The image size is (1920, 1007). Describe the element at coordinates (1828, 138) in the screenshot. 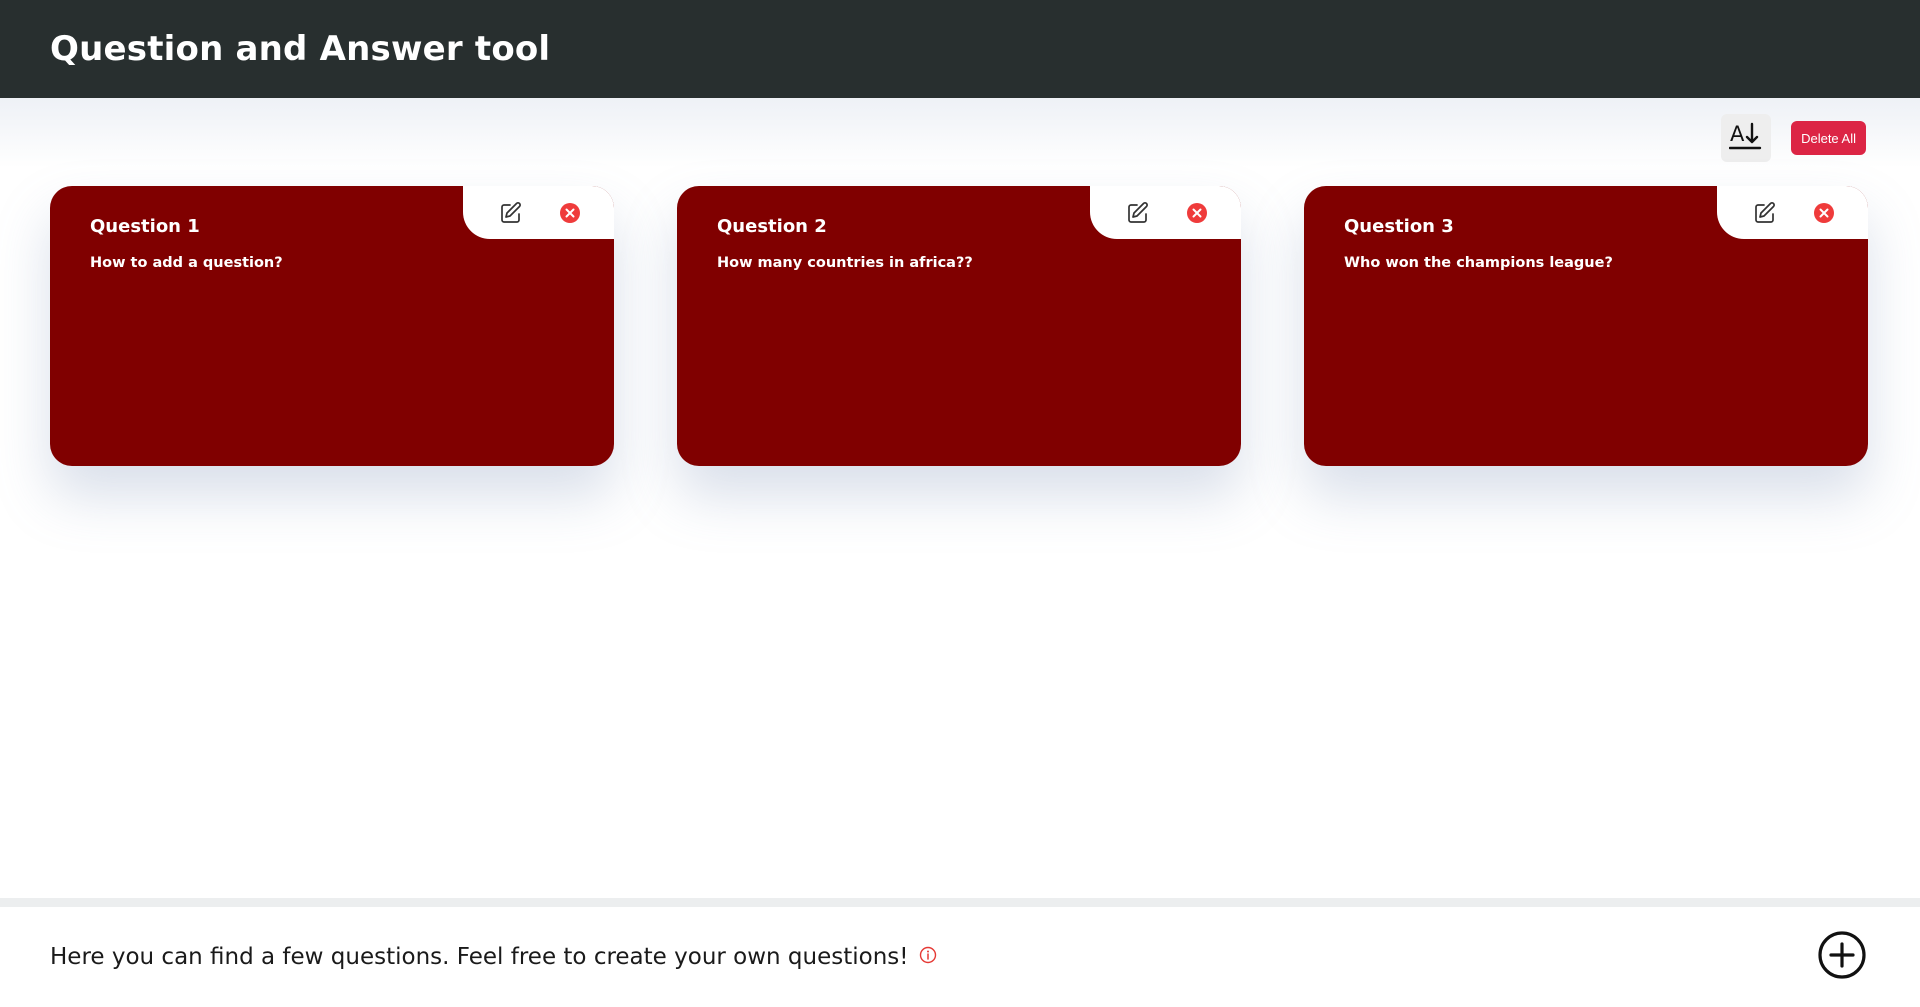

I see `delete-all-button: Delete All` at that location.